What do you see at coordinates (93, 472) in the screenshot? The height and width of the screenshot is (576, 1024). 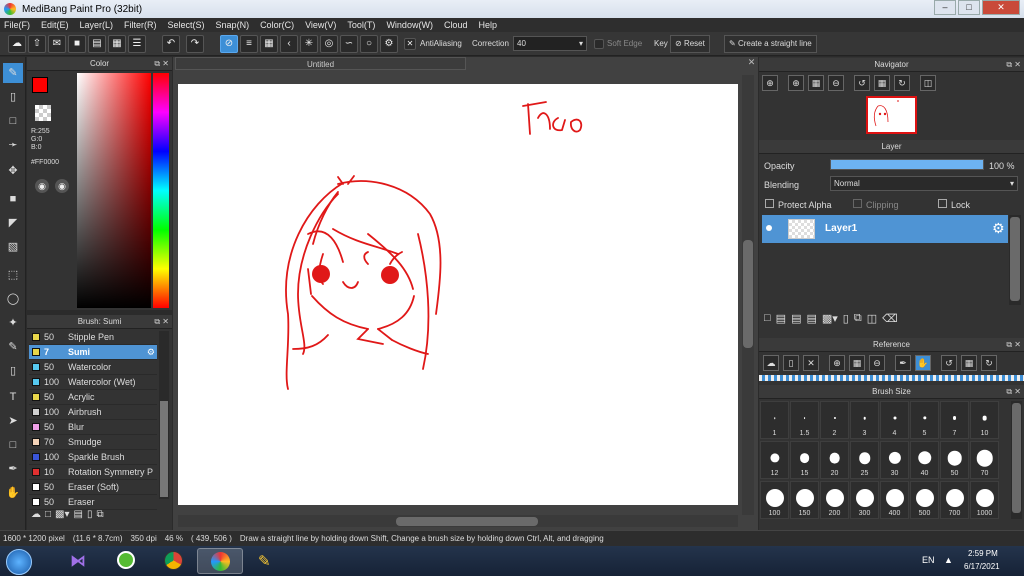 I see `brush-item: 10 Rotation Symmetry P` at bounding box center [93, 472].